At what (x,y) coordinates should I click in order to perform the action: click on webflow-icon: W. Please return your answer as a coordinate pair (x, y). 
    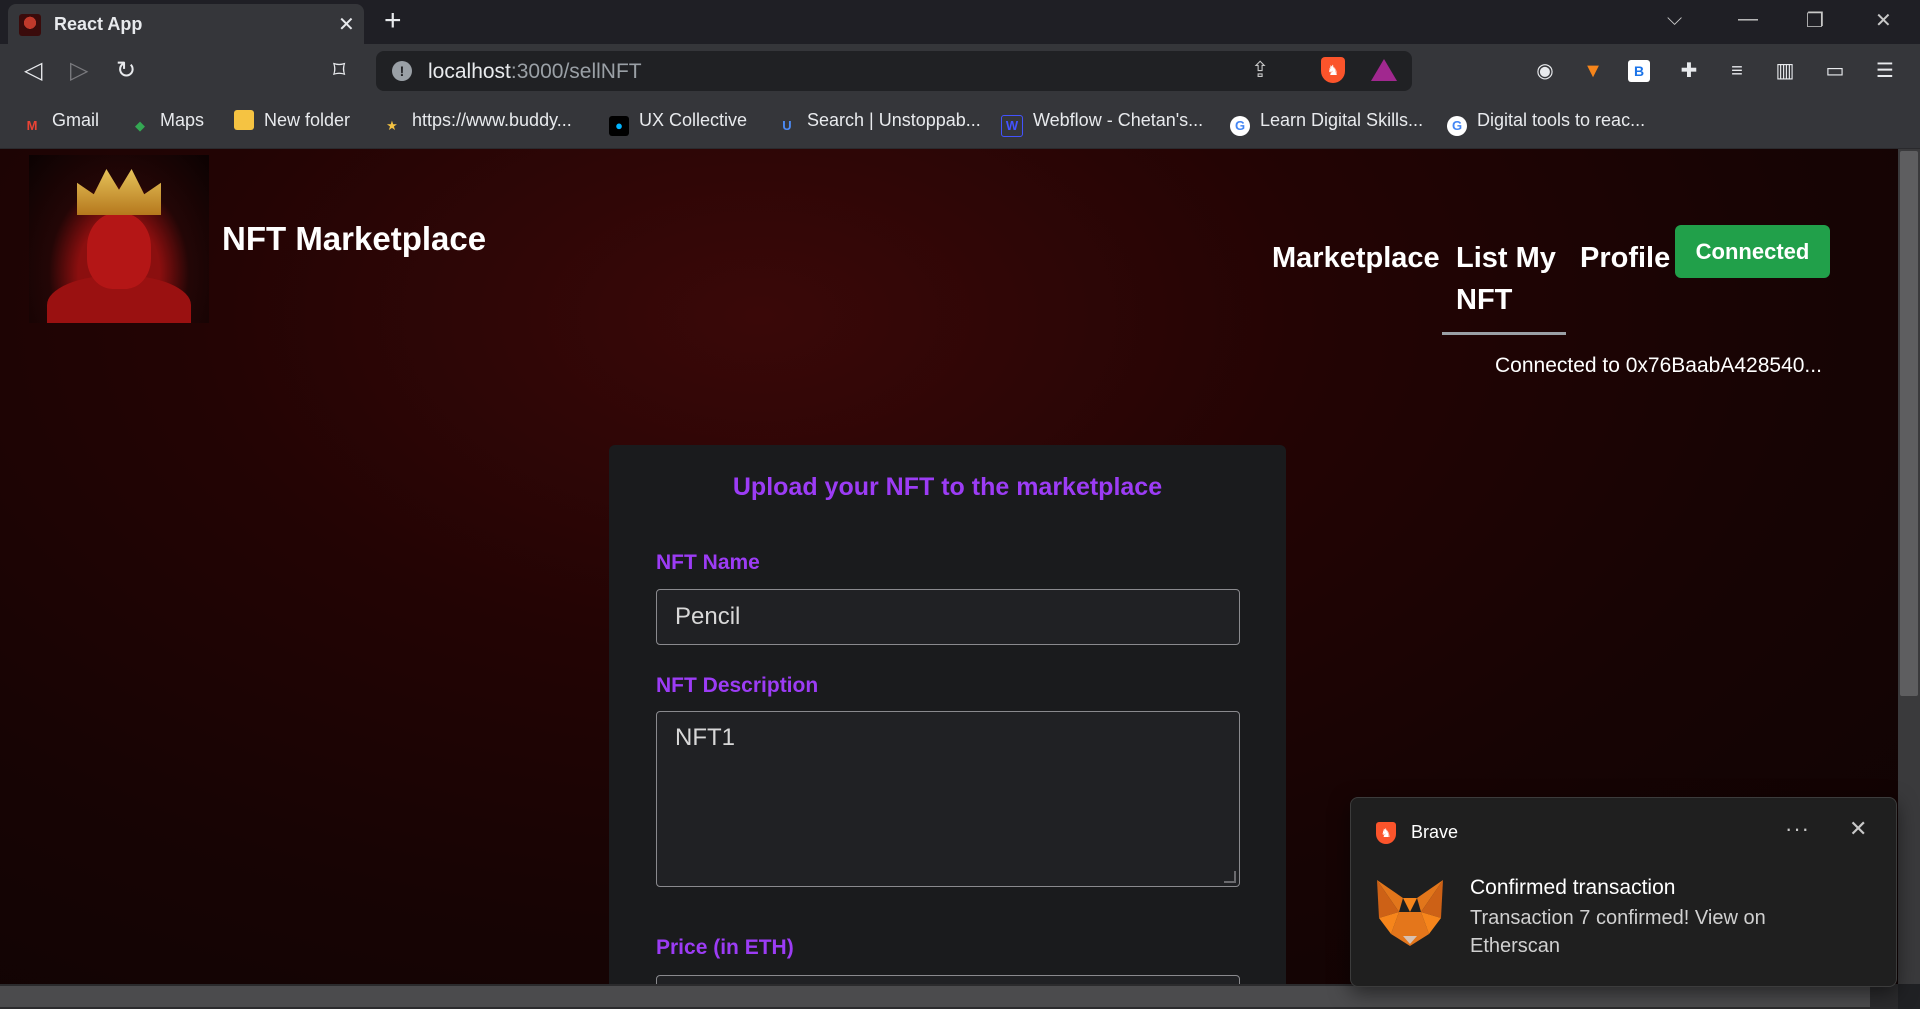
    Looking at the image, I should click on (1012, 126).